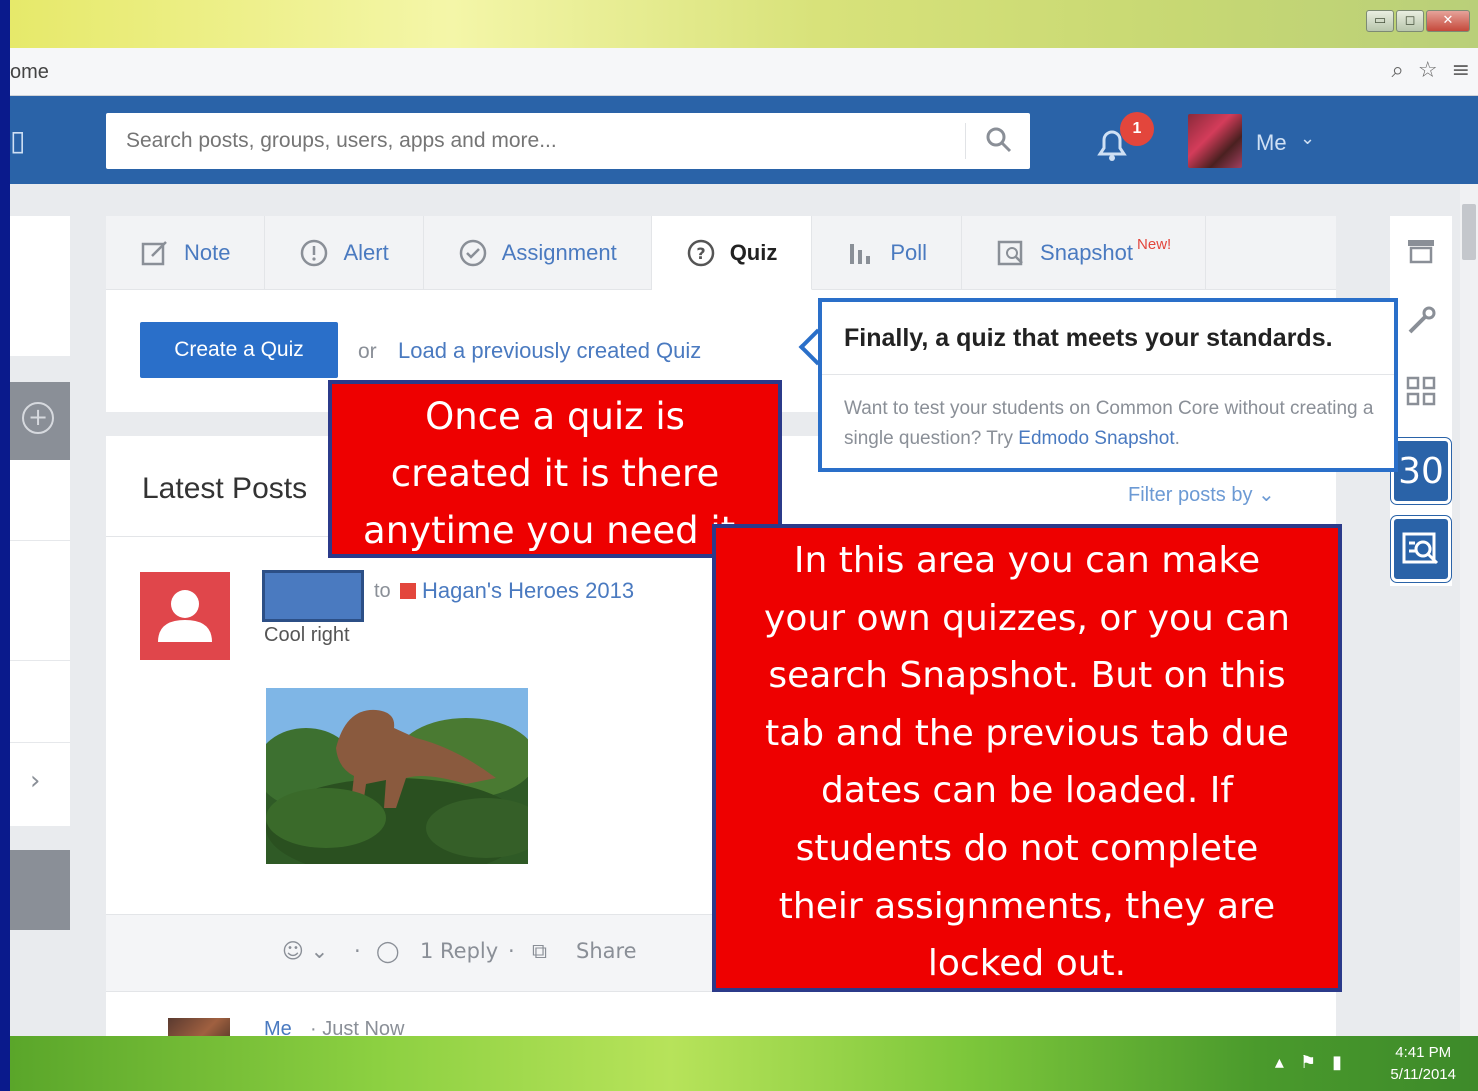  What do you see at coordinates (1215, 141) in the screenshot?
I see `user-avatar` at bounding box center [1215, 141].